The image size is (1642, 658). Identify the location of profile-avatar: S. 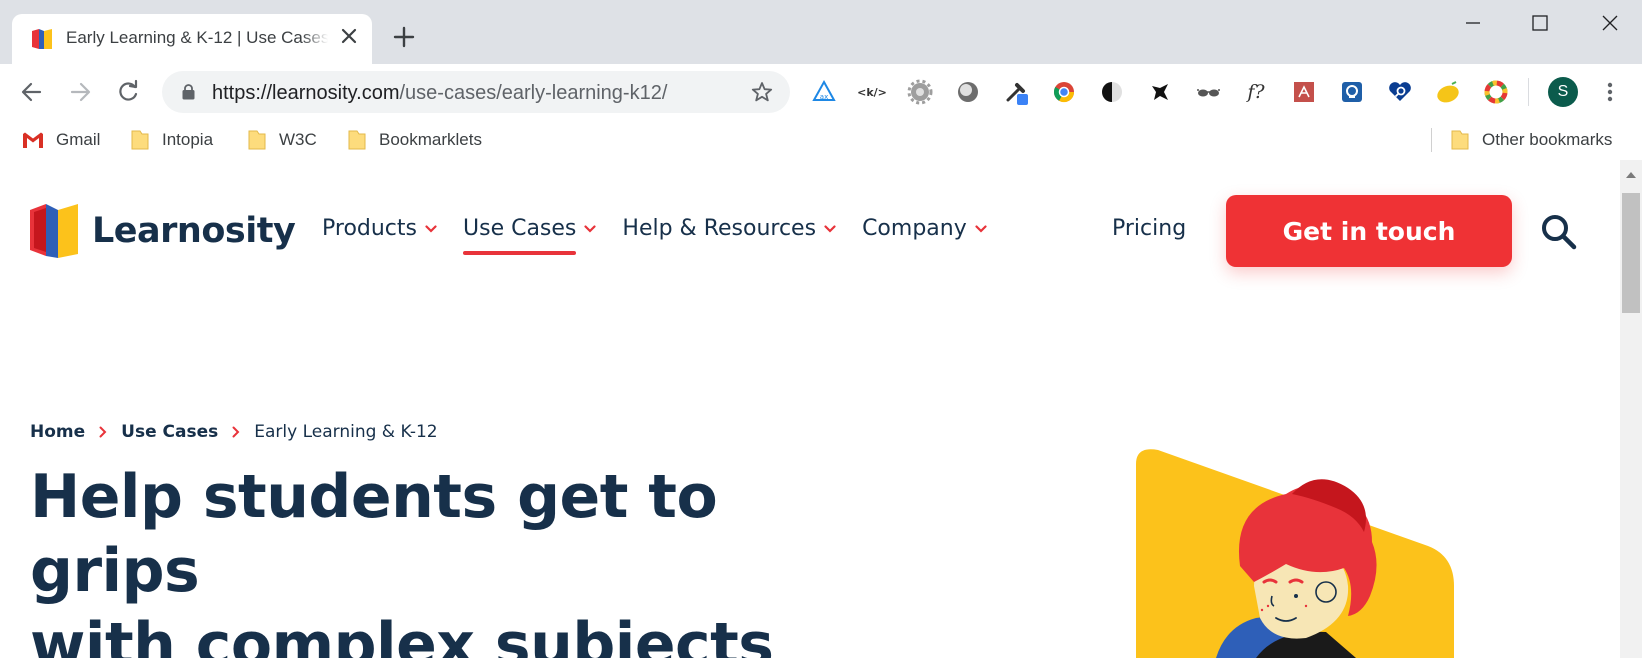
(1563, 92).